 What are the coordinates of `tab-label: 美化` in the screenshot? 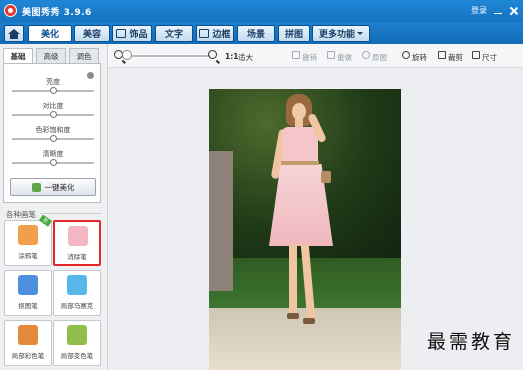 It's located at (49, 35).